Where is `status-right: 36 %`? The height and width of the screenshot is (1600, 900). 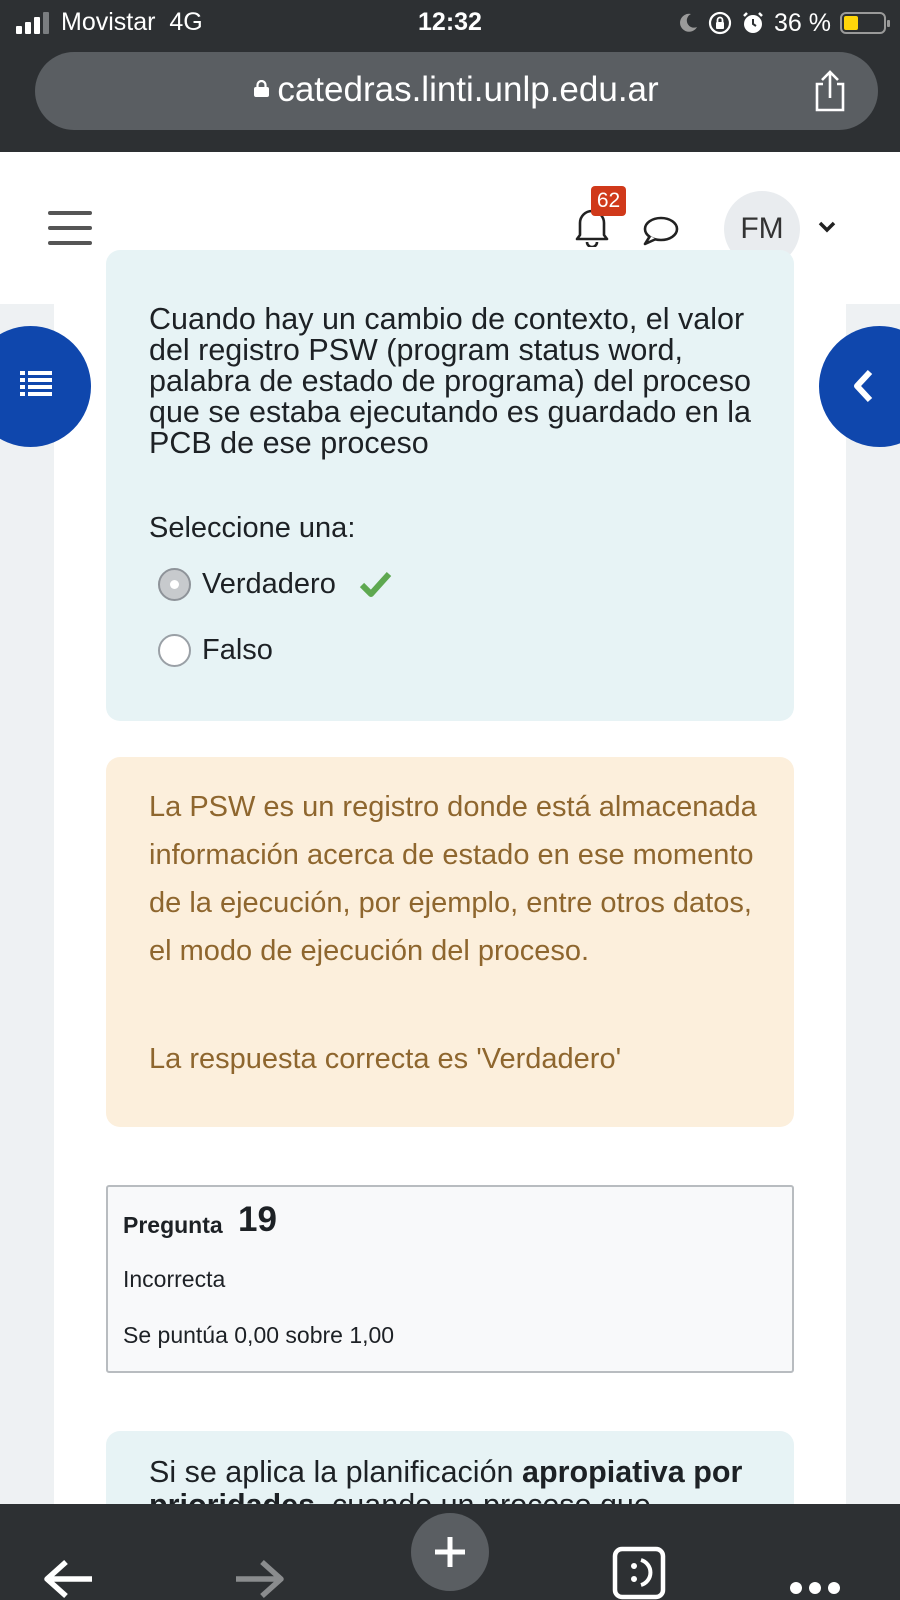
status-right: 36 % is located at coordinates (783, 23).